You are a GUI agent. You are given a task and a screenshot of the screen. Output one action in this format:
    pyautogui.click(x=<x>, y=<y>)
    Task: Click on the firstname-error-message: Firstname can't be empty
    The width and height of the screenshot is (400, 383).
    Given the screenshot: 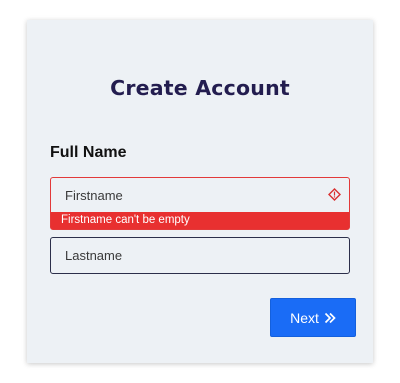 What is the action you would take?
    pyautogui.click(x=125, y=220)
    